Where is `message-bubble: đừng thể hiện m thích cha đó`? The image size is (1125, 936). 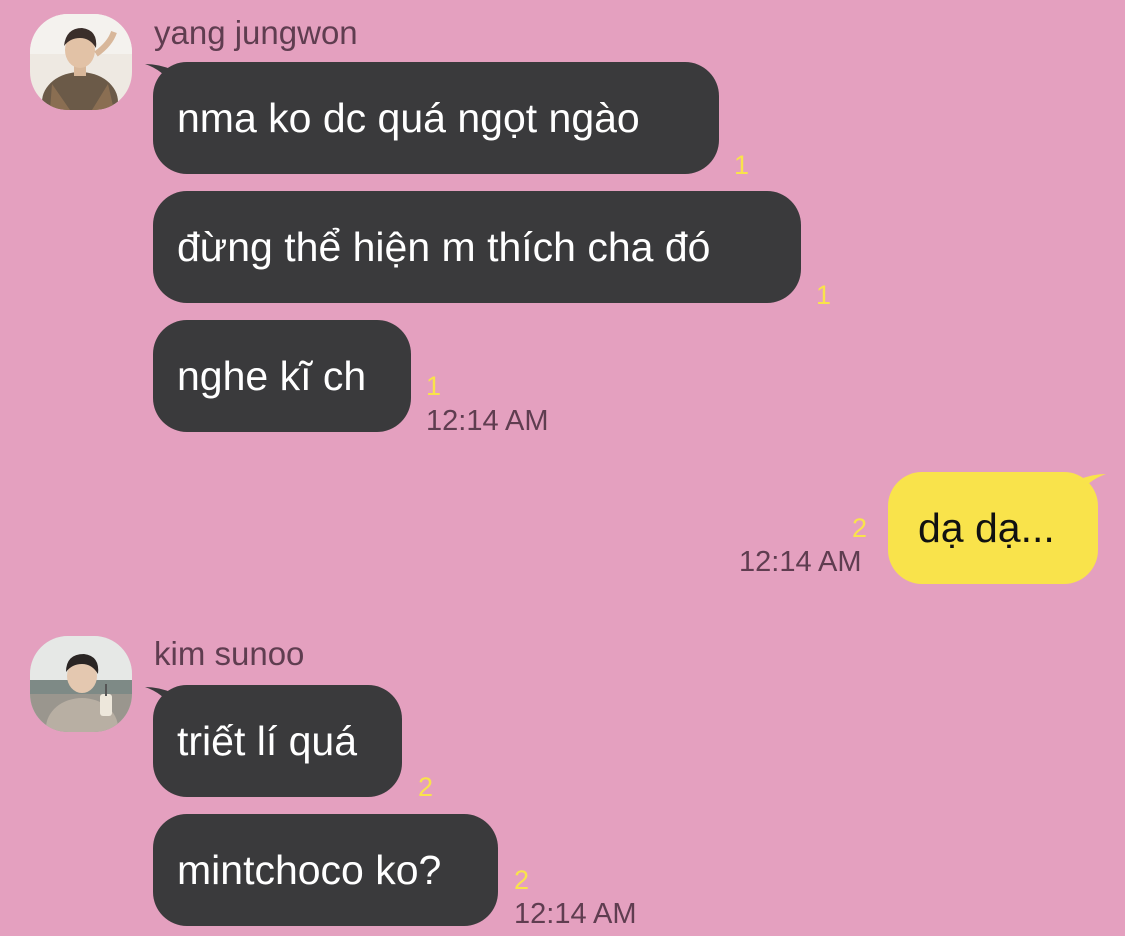
message-bubble: đừng thể hiện m thích cha đó is located at coordinates (477, 247).